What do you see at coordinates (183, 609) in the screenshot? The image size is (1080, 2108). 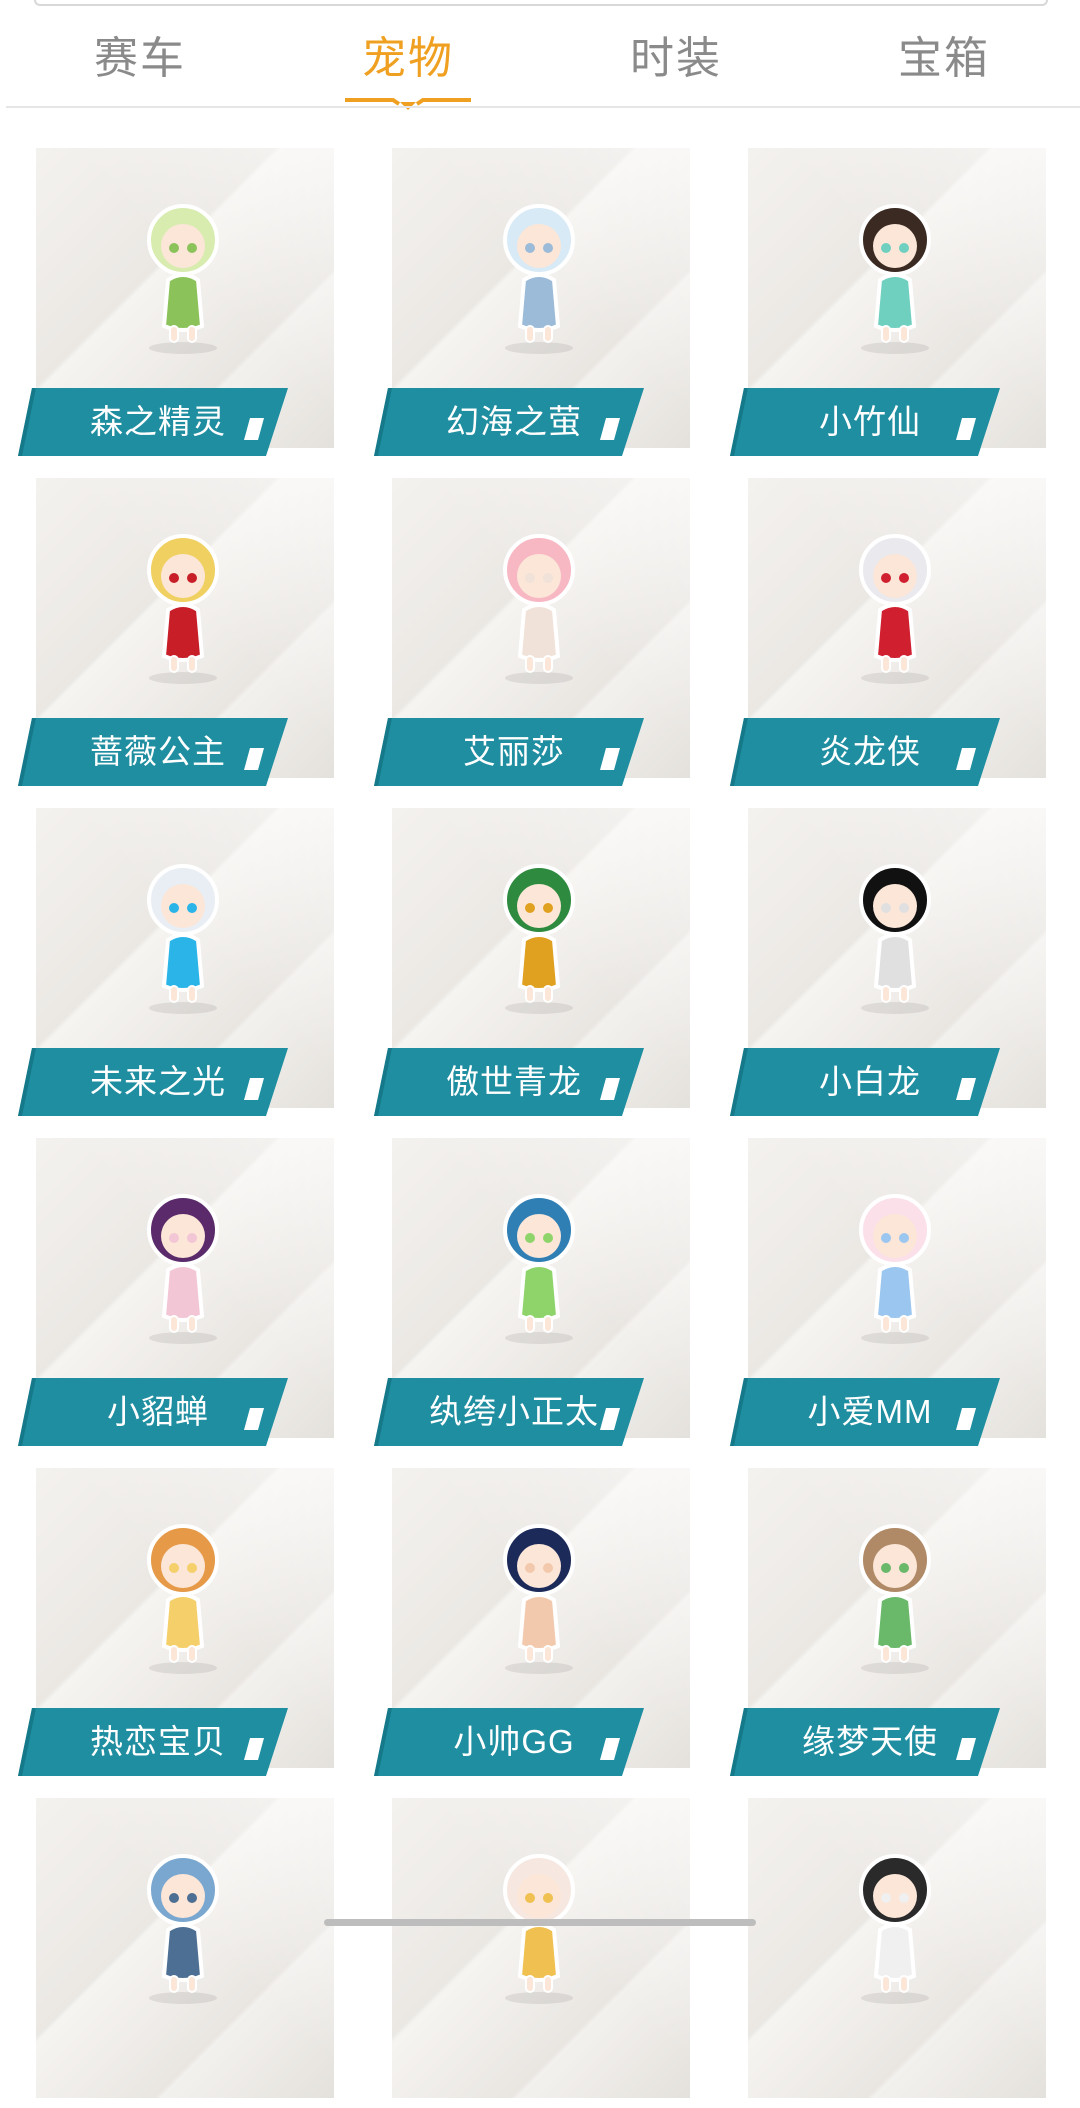 I see `rose-princess-character-icon` at bounding box center [183, 609].